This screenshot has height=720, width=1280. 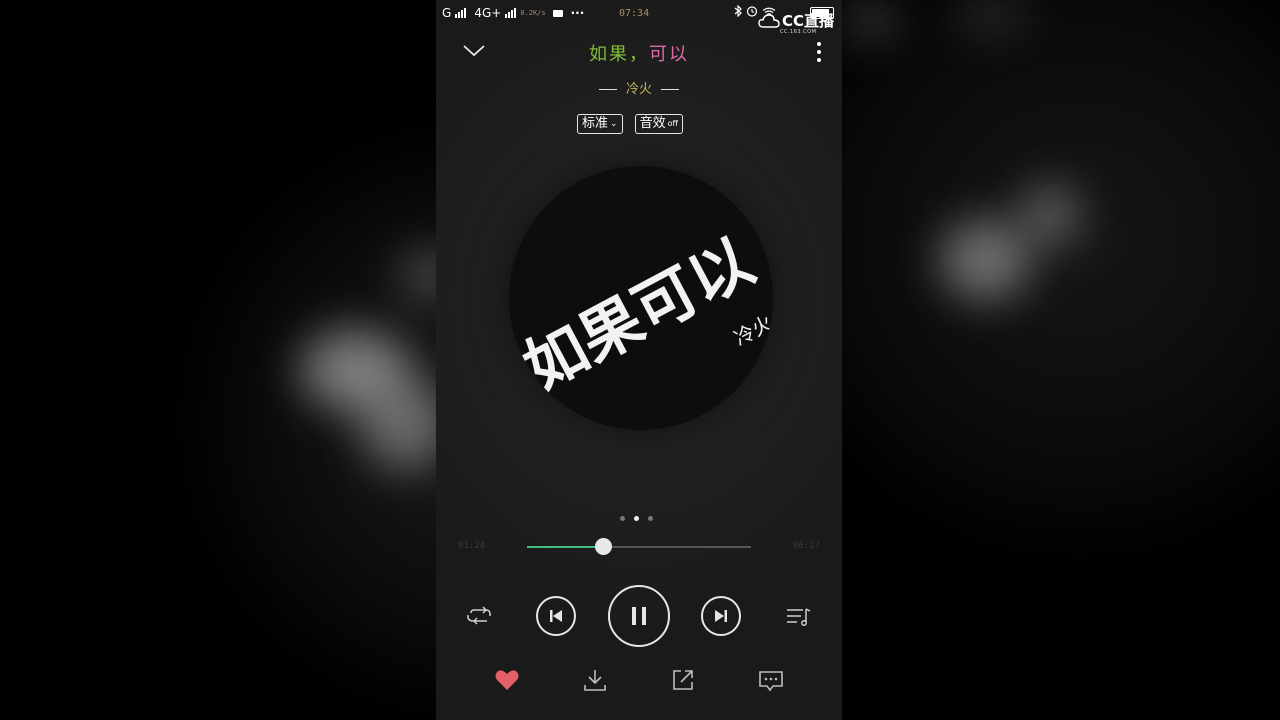 I want to click on heart-icon, so click(x=507, y=680).